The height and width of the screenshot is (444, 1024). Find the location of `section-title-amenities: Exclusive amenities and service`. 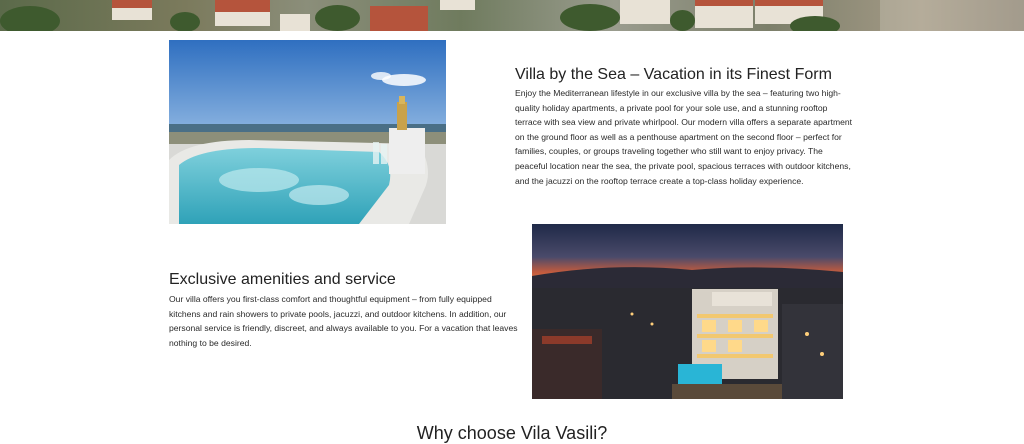

section-title-amenities: Exclusive amenities and service is located at coordinates (282, 279).